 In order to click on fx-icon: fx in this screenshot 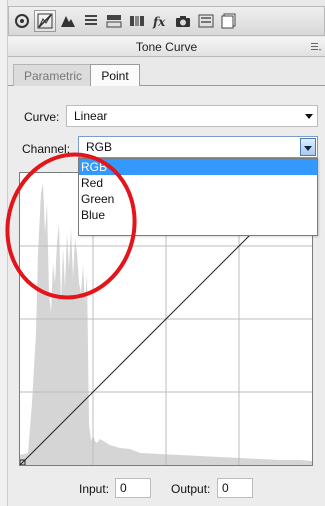, I will do `click(160, 21)`.